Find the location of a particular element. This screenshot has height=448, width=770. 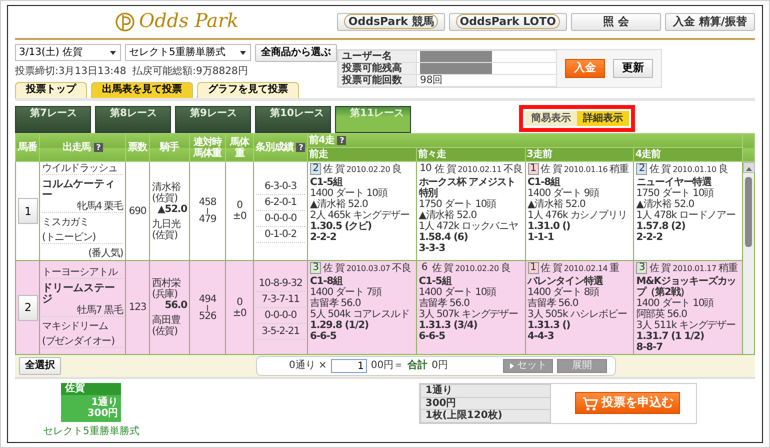

logo-text: Odds Park is located at coordinates (189, 22).